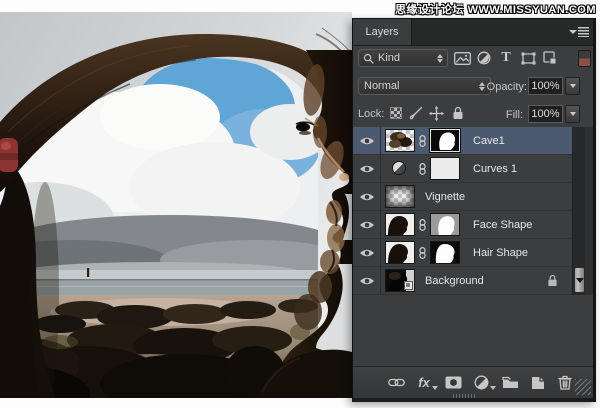  I want to click on new-group-folder-icon, so click(509, 382).